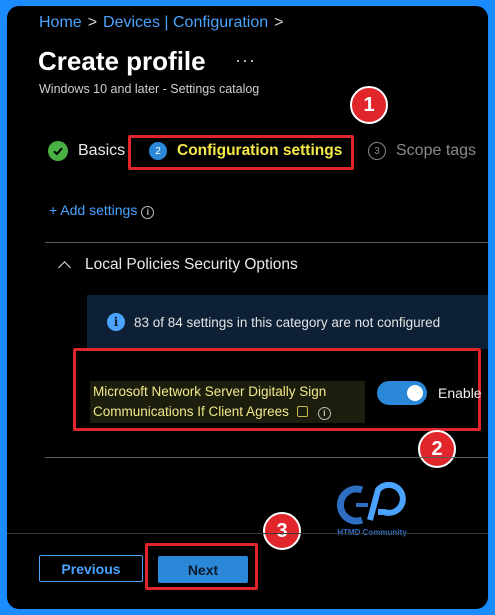 The image size is (495, 615). What do you see at coordinates (203, 569) in the screenshot?
I see `next-button: Next` at bounding box center [203, 569].